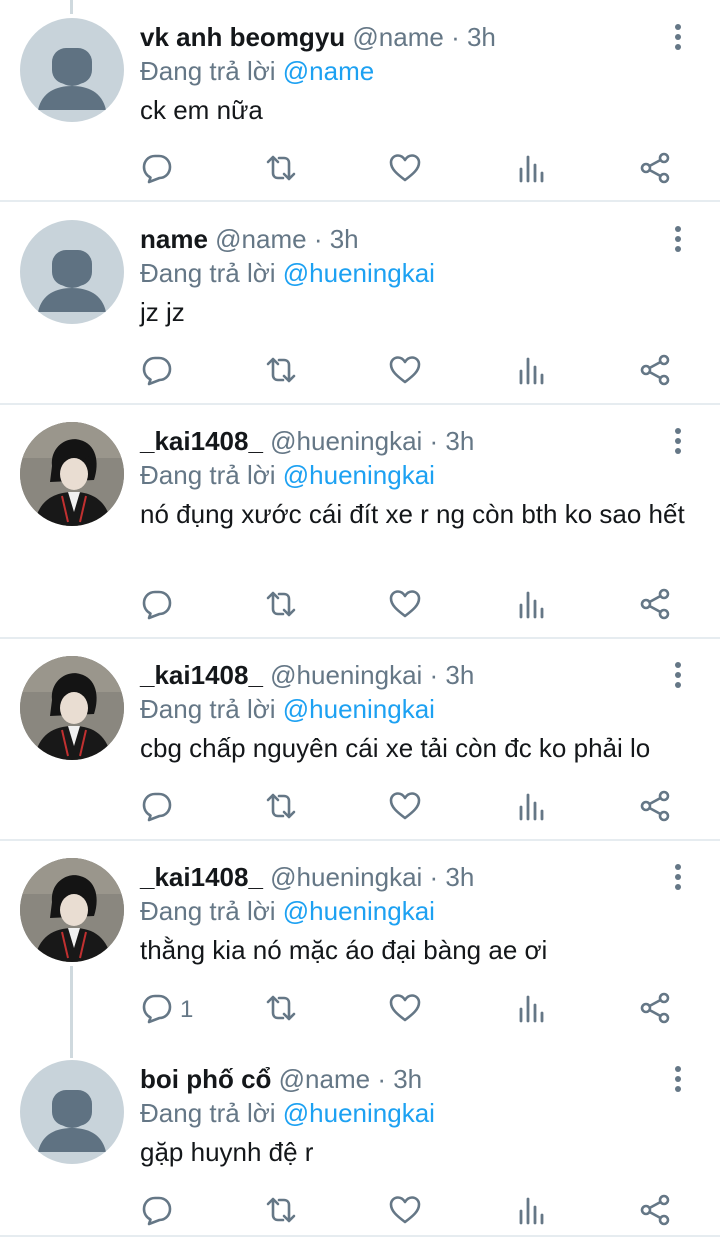 The width and height of the screenshot is (720, 1242). I want to click on like-icon, so click(405, 808).